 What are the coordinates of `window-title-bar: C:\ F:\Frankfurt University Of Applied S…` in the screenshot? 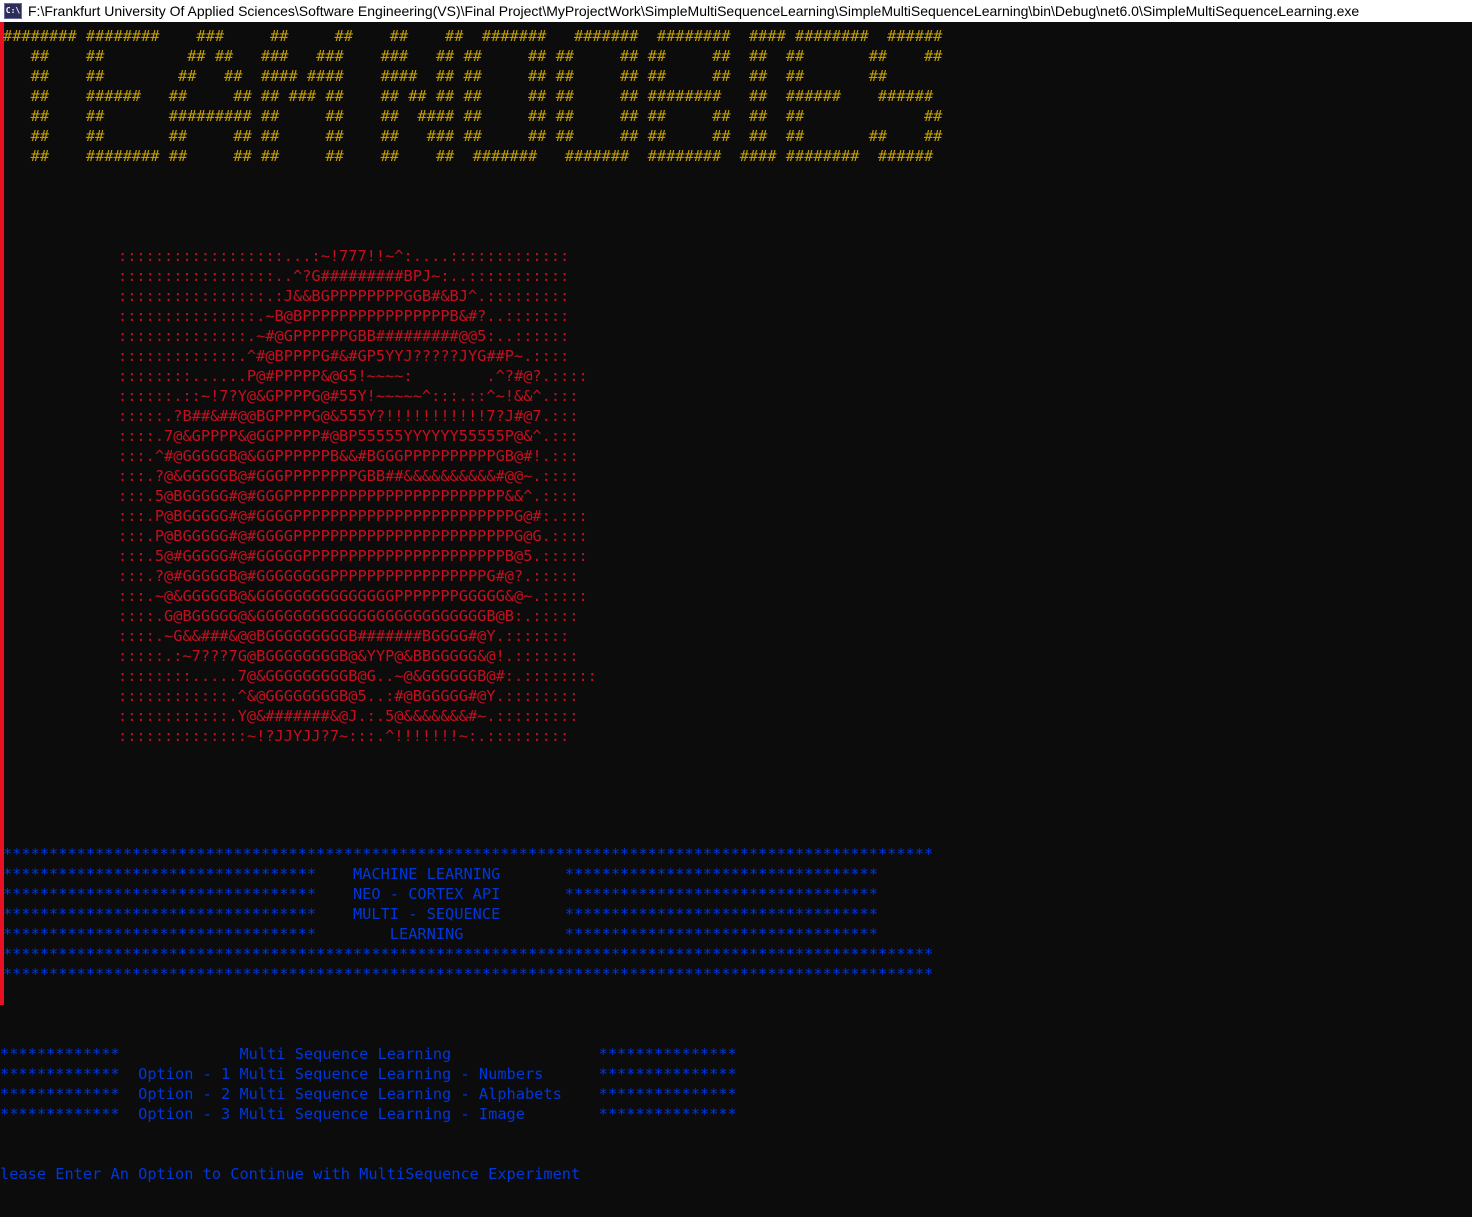 It's located at (736, 11).